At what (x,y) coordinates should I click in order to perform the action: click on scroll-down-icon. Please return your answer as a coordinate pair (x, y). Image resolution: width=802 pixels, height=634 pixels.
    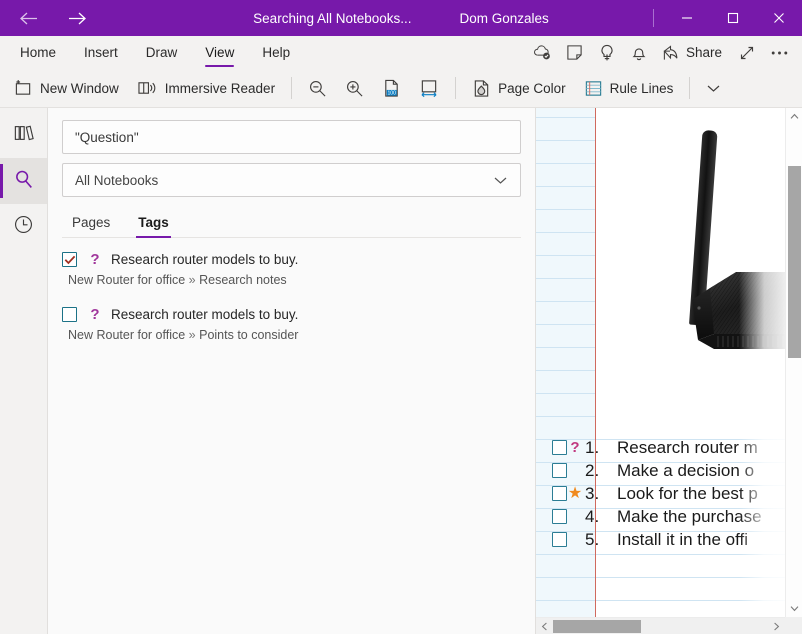
    Looking at the image, I should click on (794, 608).